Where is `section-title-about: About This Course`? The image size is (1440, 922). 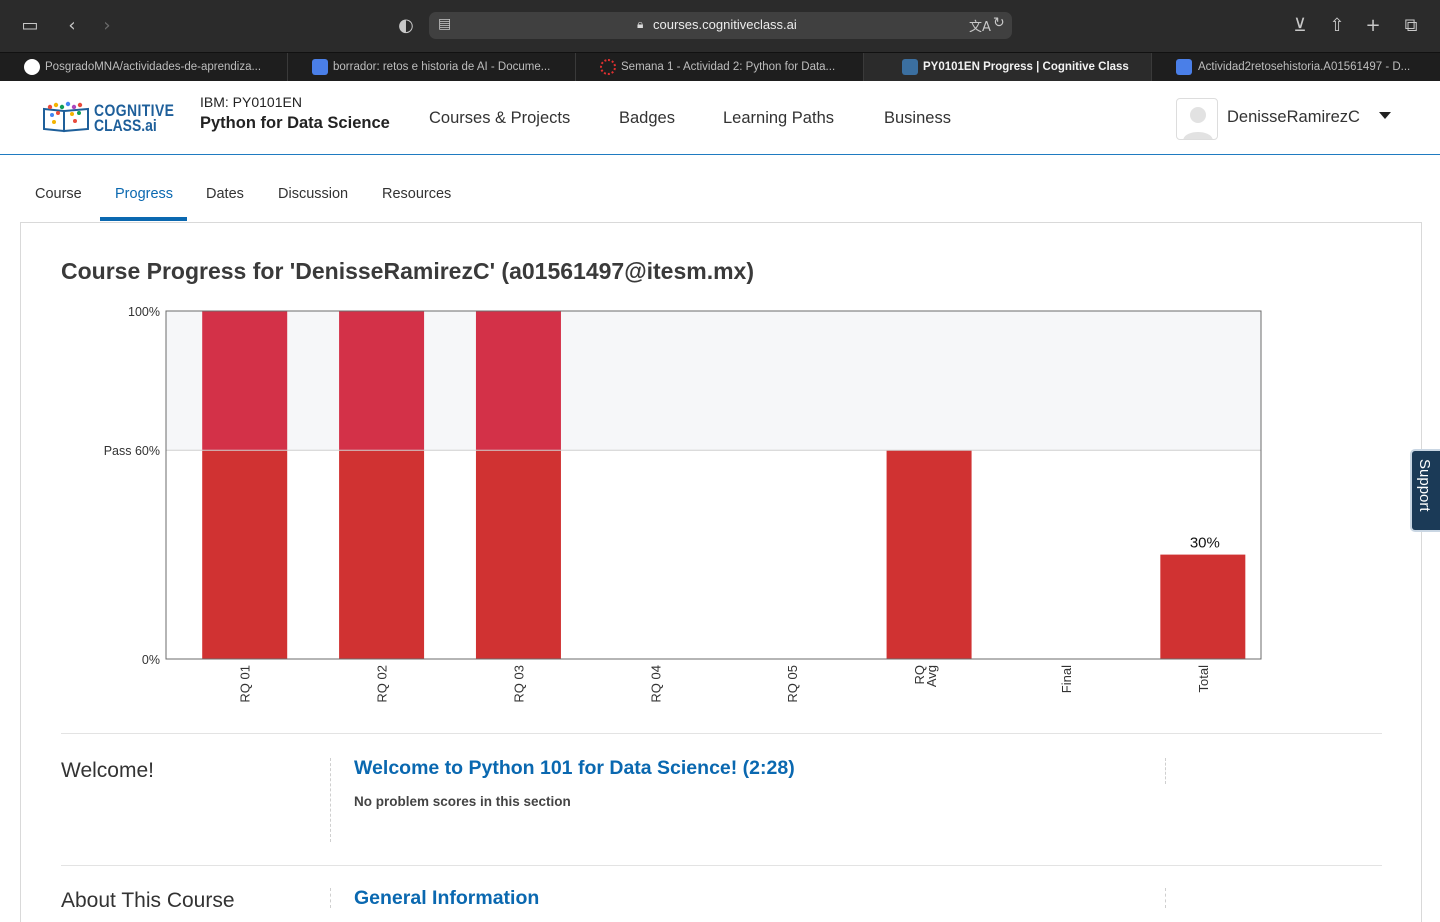
section-title-about: About This Course is located at coordinates (148, 900).